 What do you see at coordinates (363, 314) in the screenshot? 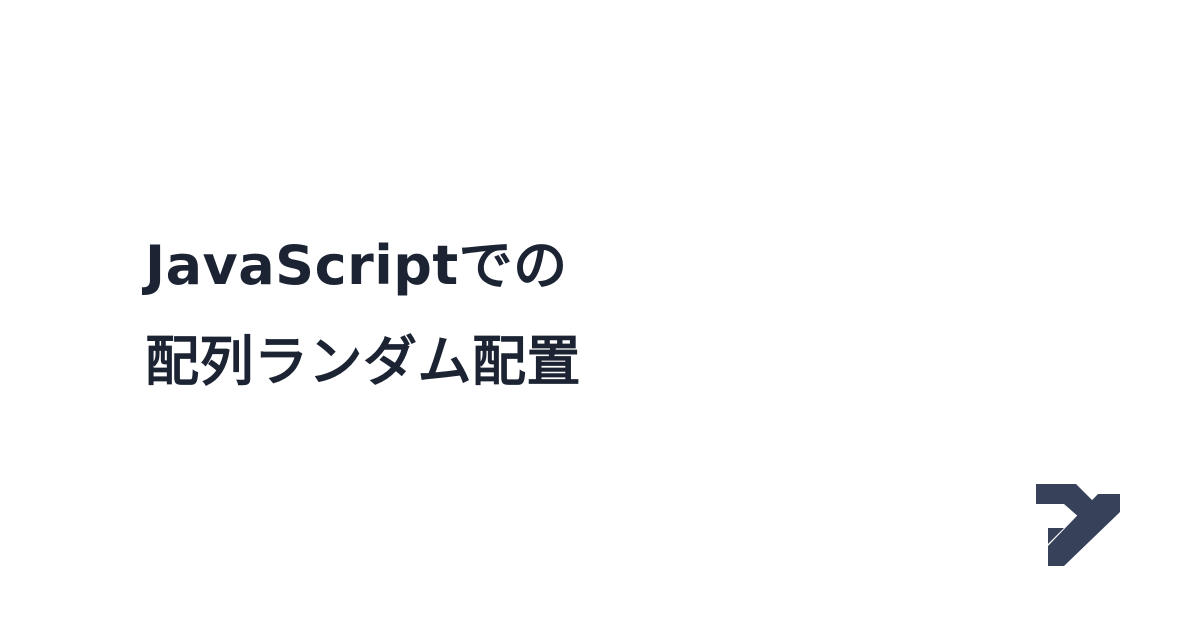
I see `article-title: JavaScriptでの 配列ランダム配置` at bounding box center [363, 314].